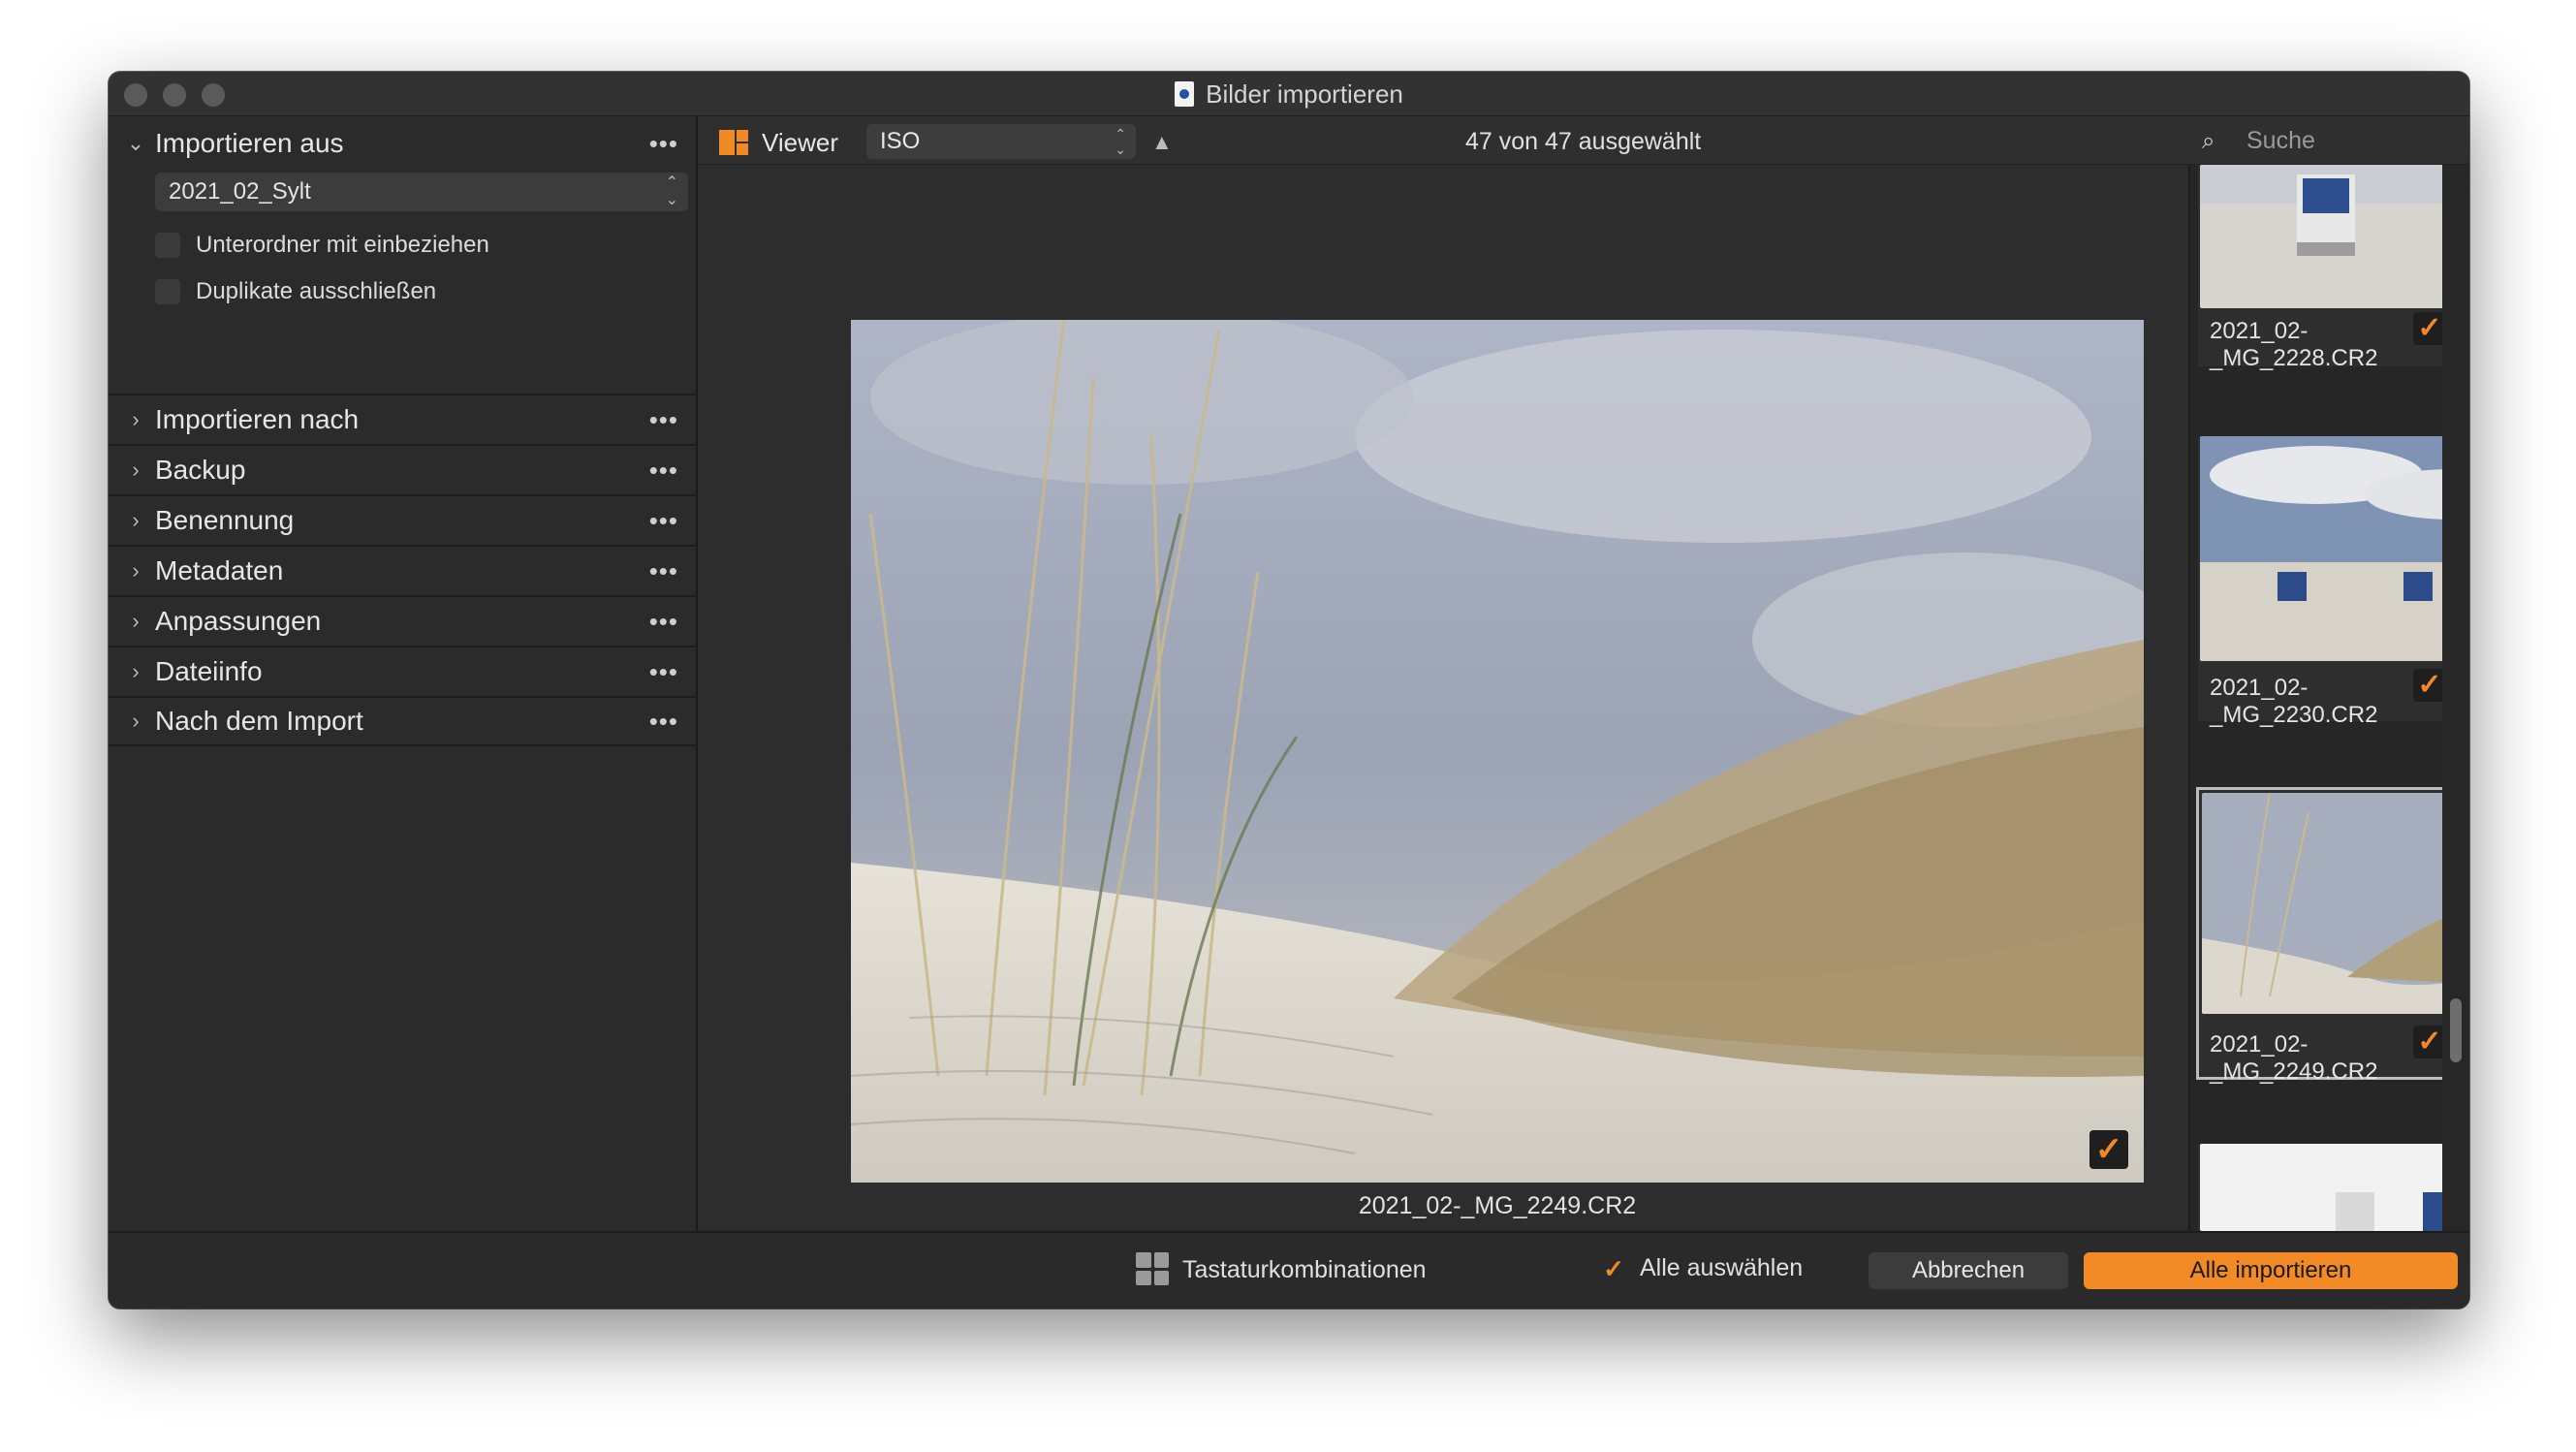 This screenshot has width=2576, height=1452. Describe the element at coordinates (402, 469) in the screenshot. I see `section-backup: › Backup •••` at that location.